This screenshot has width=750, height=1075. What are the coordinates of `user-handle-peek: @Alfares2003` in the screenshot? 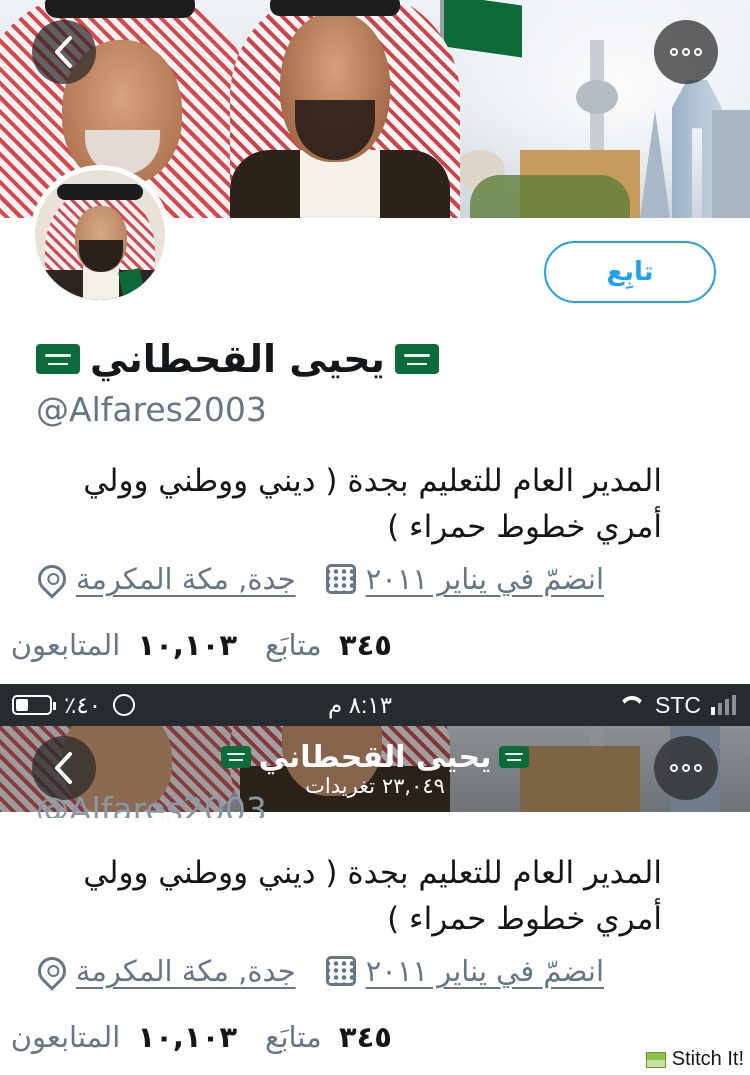 It's located at (151, 804).